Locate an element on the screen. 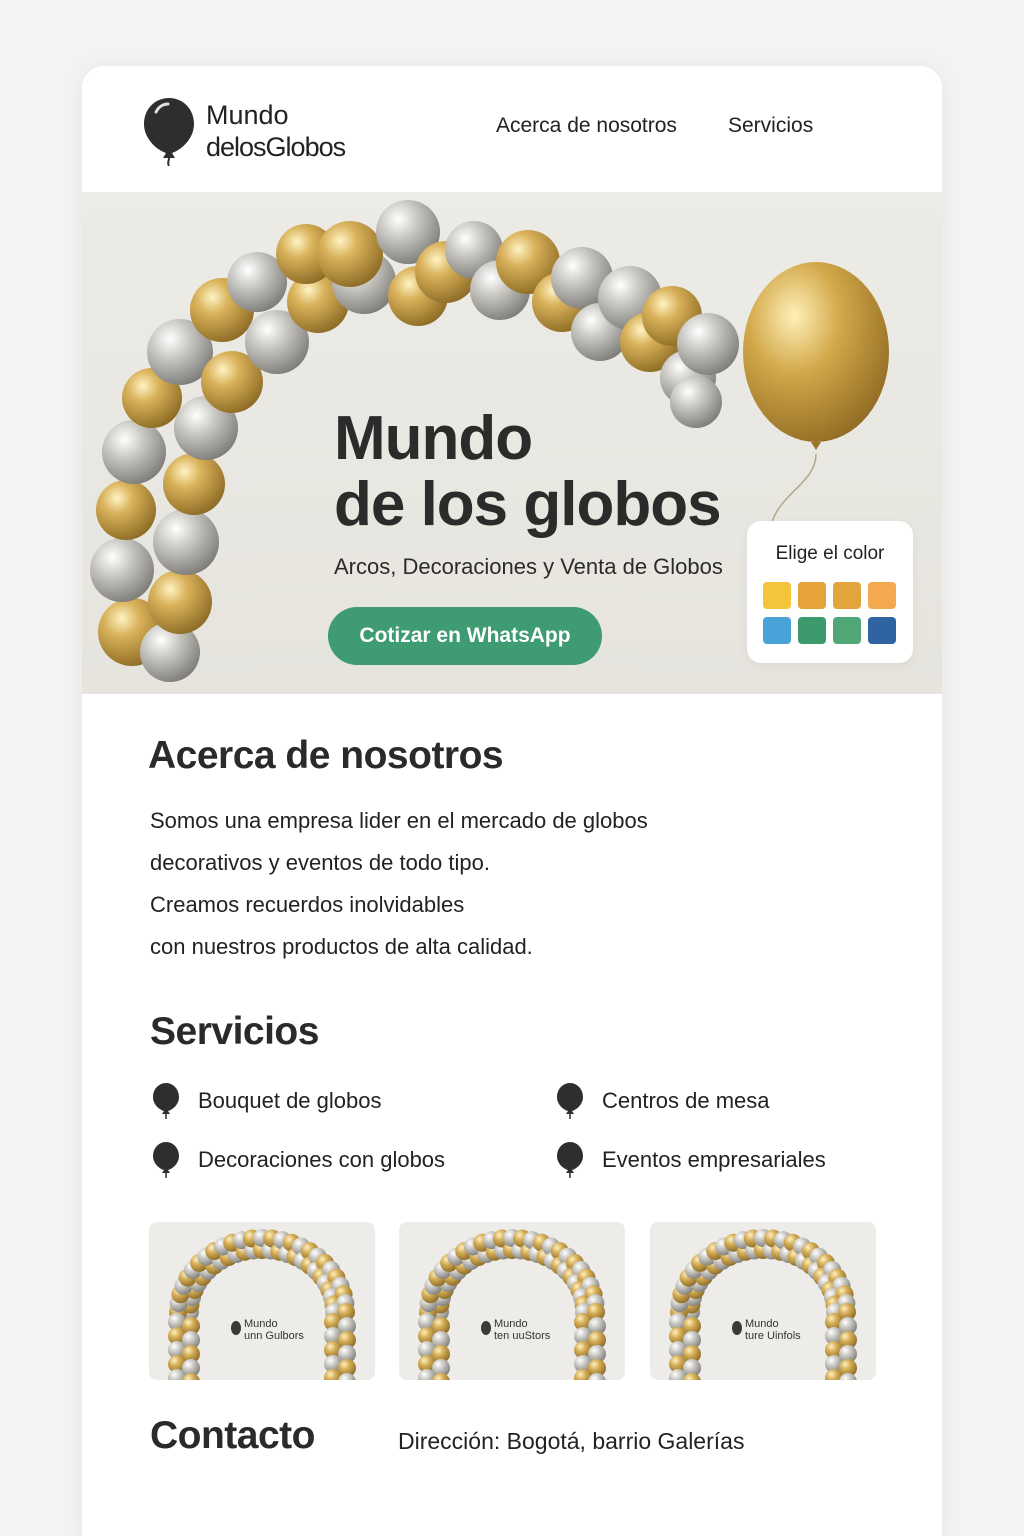 The image size is (1024, 1536). service-item-decorations: Decoraciones con globos is located at coordinates (298, 1160).